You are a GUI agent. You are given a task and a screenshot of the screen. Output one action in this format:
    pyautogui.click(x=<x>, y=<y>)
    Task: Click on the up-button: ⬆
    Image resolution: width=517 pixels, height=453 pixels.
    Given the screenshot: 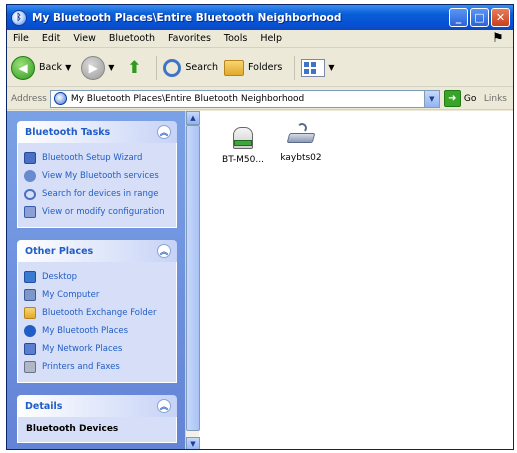 What is the action you would take?
    pyautogui.click(x=134, y=68)
    